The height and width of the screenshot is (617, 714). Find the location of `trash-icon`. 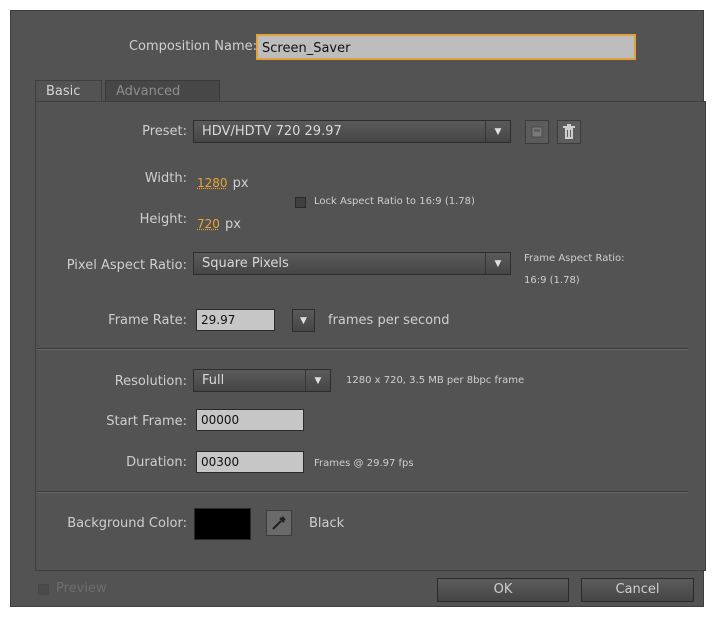

trash-icon is located at coordinates (569, 131).